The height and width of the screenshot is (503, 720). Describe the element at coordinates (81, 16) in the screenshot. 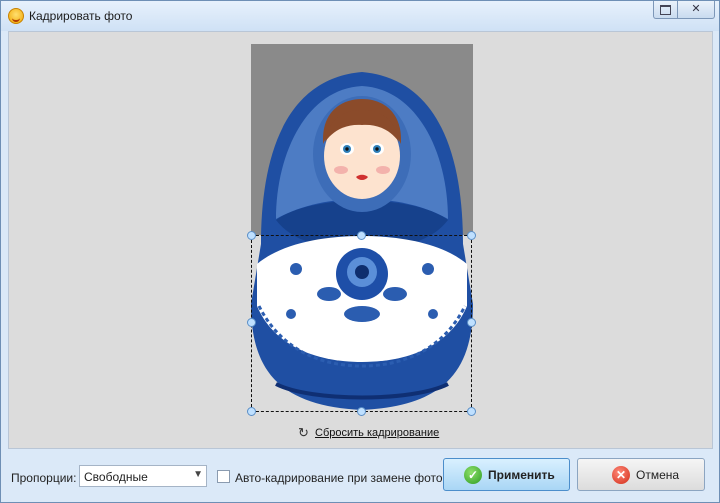

I see `window-title: Кадрировать фото` at that location.